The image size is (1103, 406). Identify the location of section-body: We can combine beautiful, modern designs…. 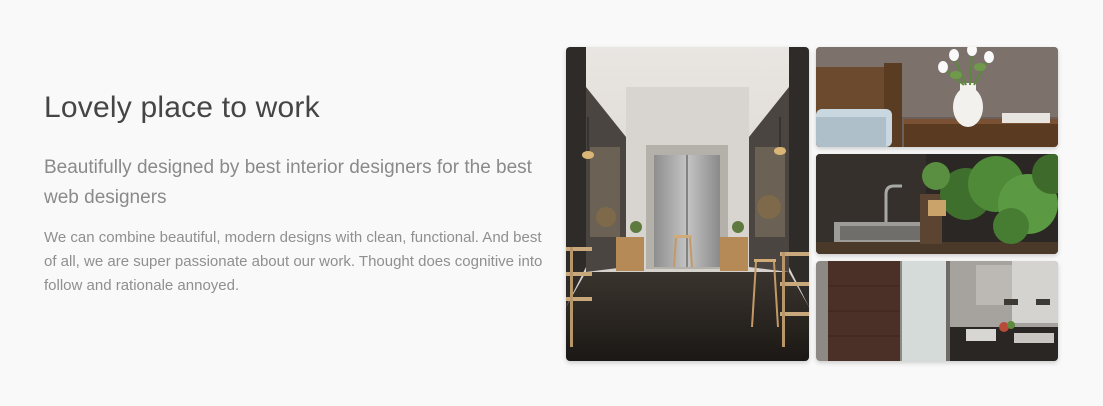
(293, 261).